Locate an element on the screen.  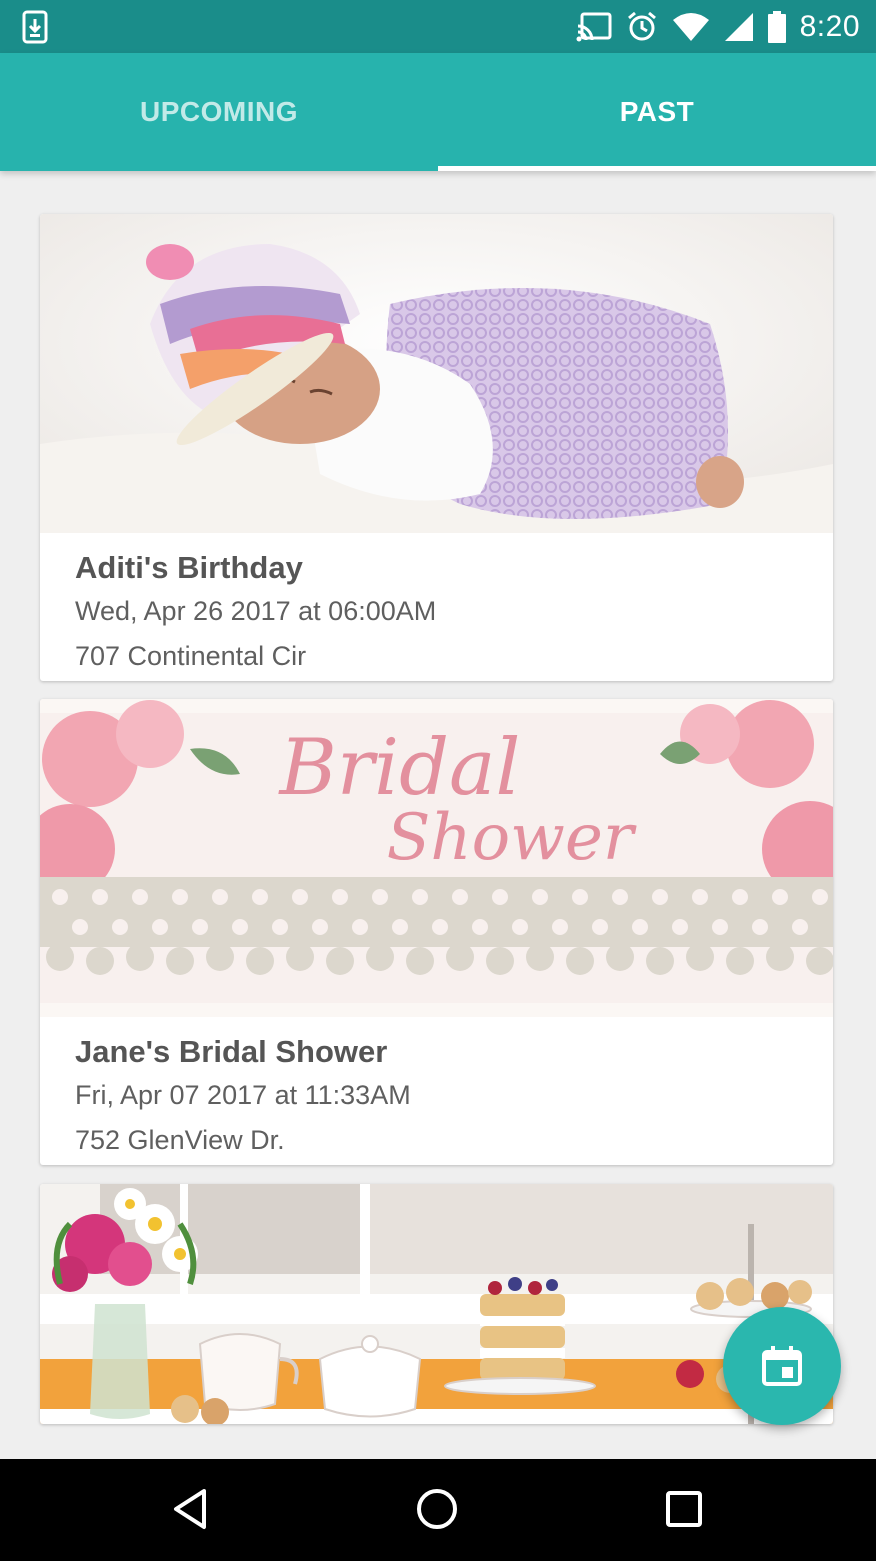
tab-past: PAST is located at coordinates (657, 112).